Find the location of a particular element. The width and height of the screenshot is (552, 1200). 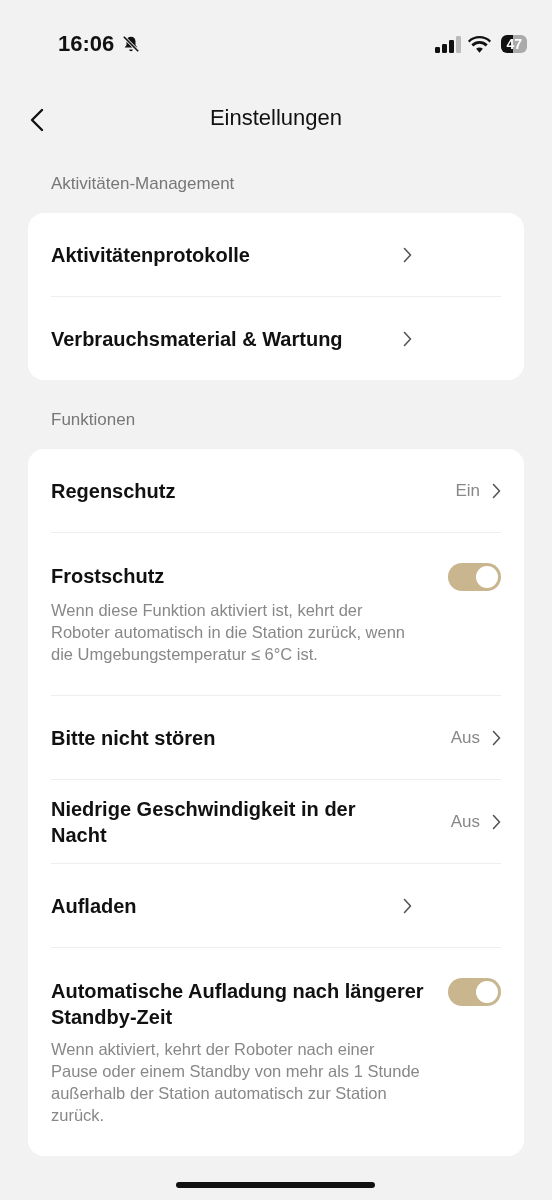

back-button is located at coordinates (37, 120).